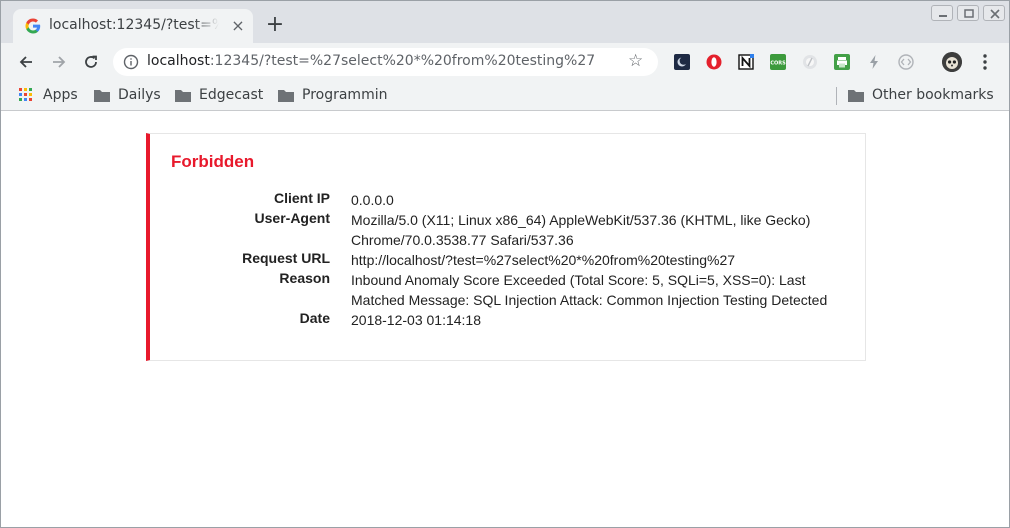 The image size is (1010, 528). Describe the element at coordinates (994, 13) in the screenshot. I see `close-icon` at that location.